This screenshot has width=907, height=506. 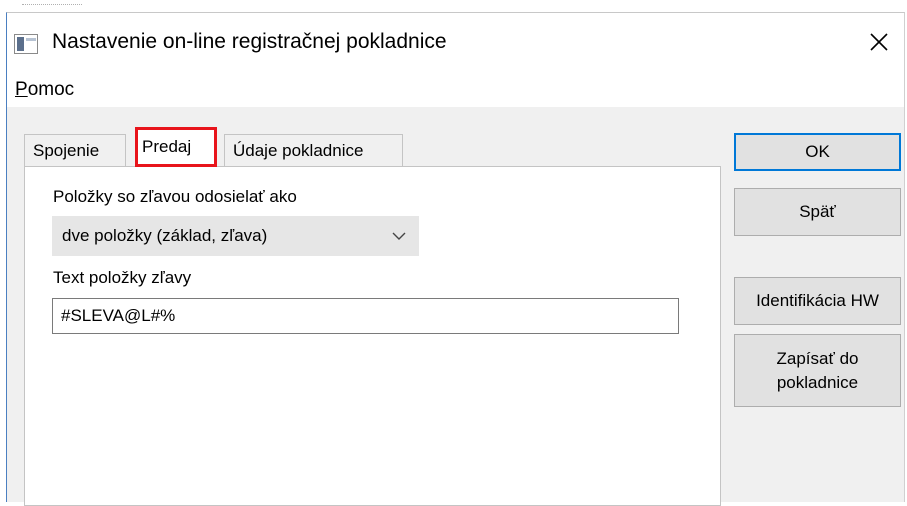 I want to click on write-to-register-label: Zapísať do pokladnice, so click(x=818, y=371).